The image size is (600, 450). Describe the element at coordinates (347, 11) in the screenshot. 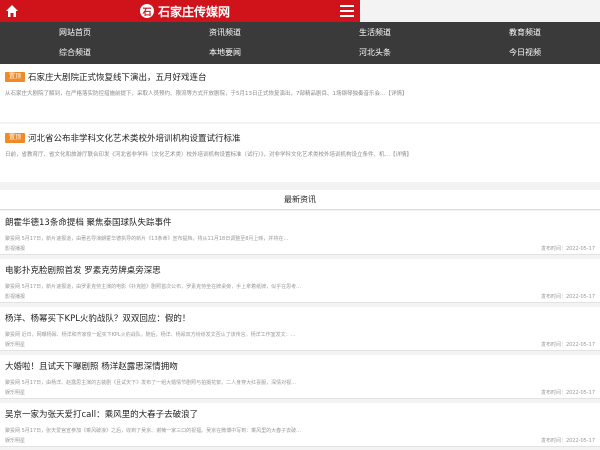

I see `menu-icon` at that location.